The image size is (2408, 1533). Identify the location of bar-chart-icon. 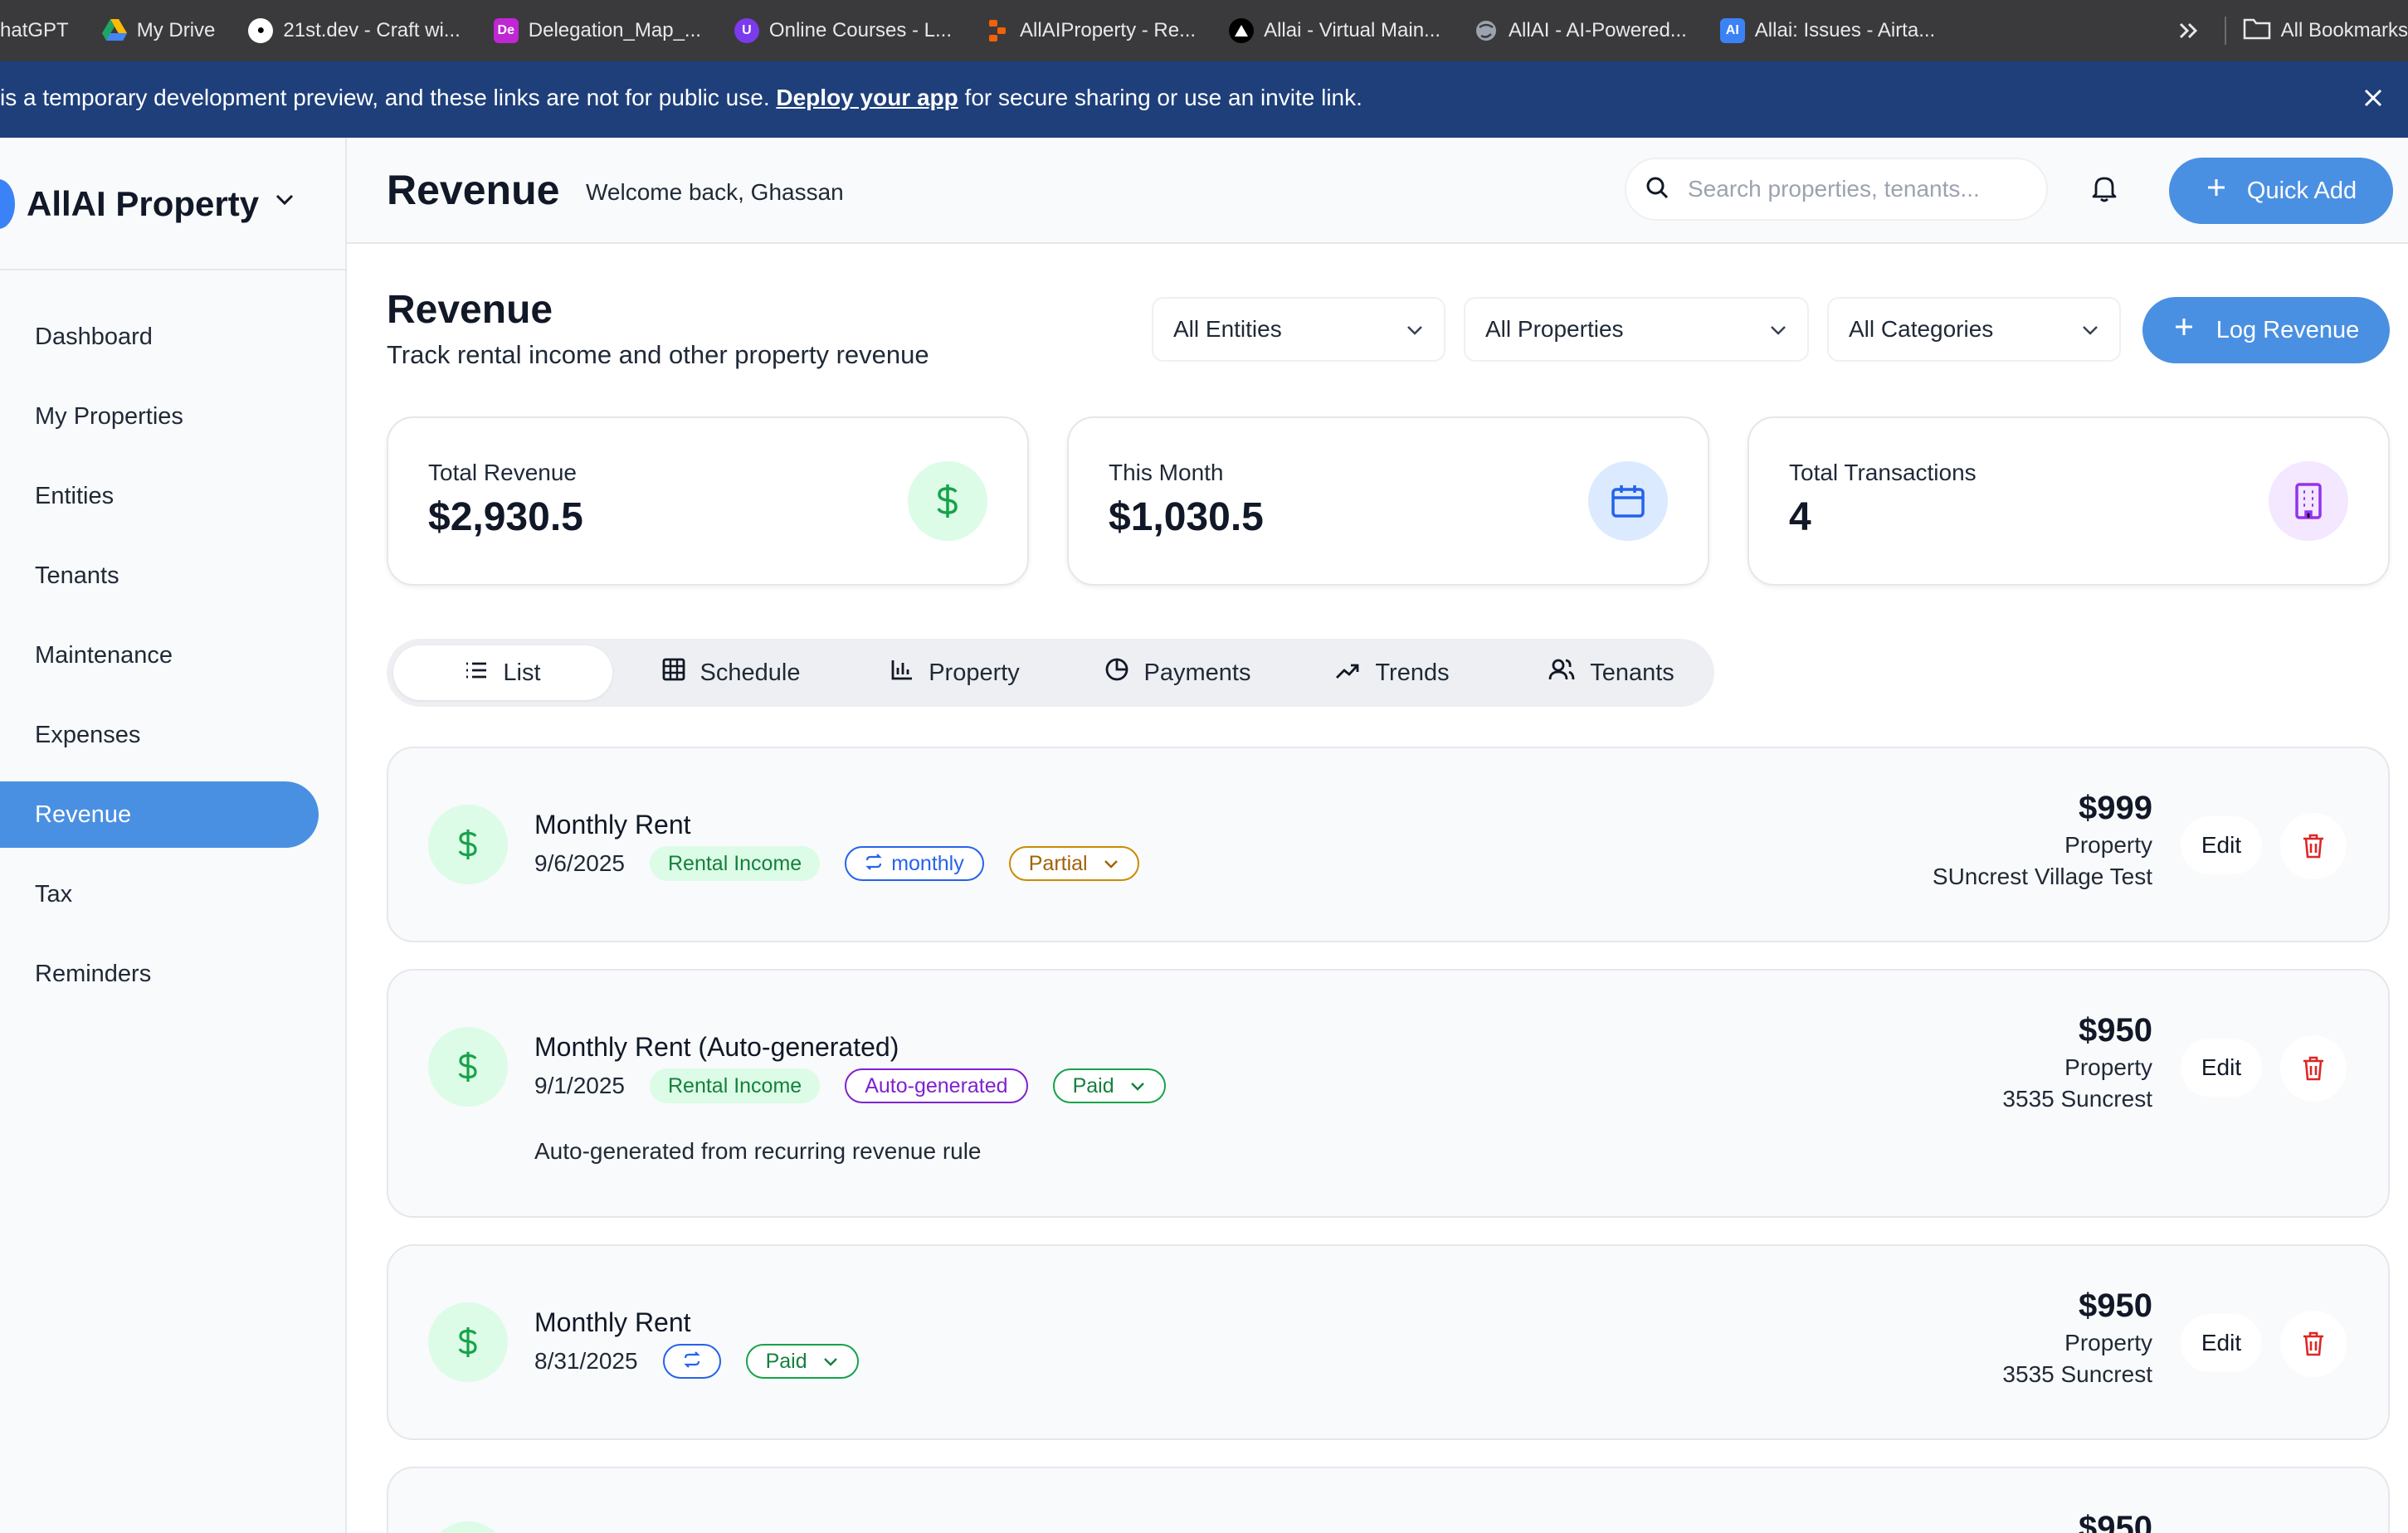
(902, 673).